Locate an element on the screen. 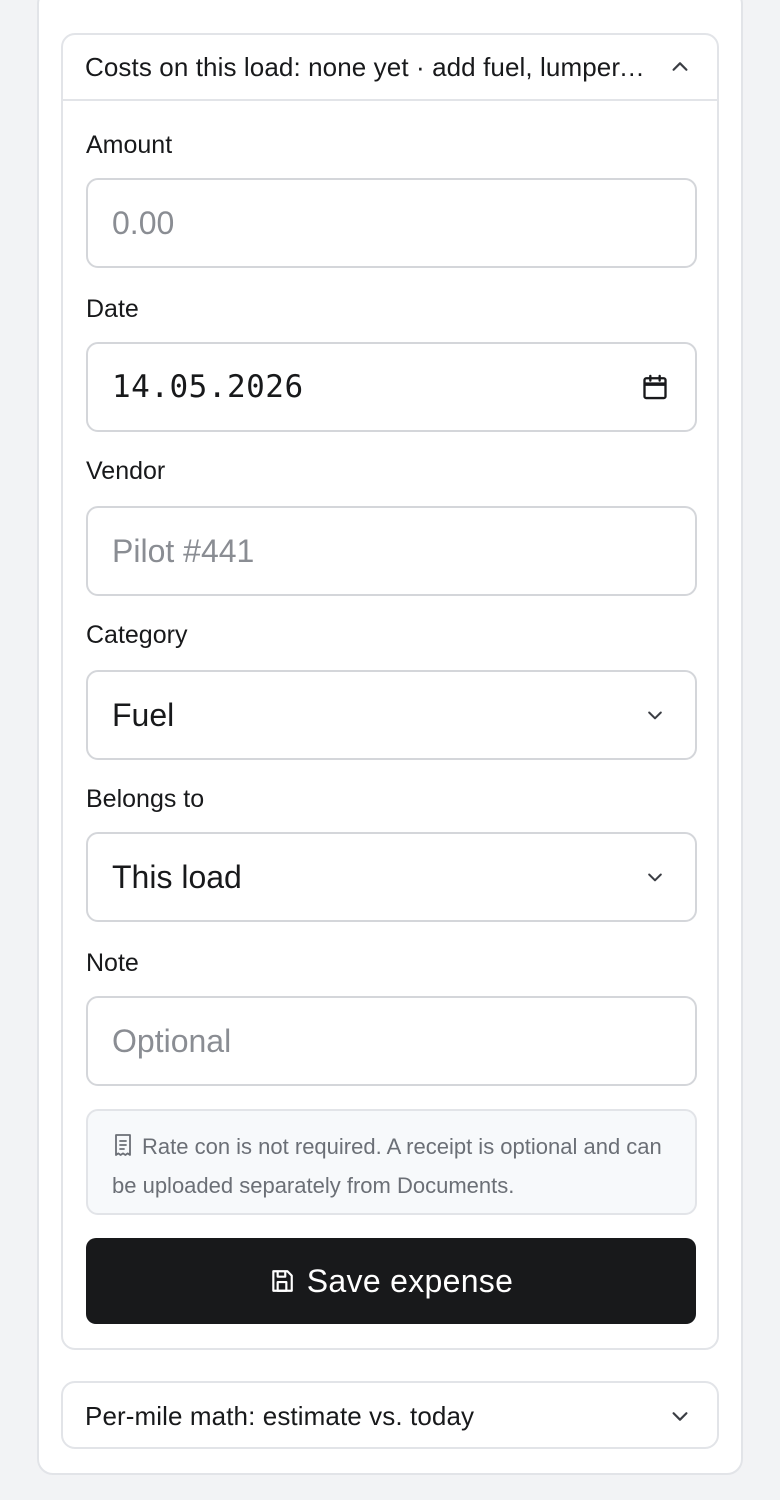 The image size is (780, 1500). amount-label: Amount is located at coordinates (129, 145).